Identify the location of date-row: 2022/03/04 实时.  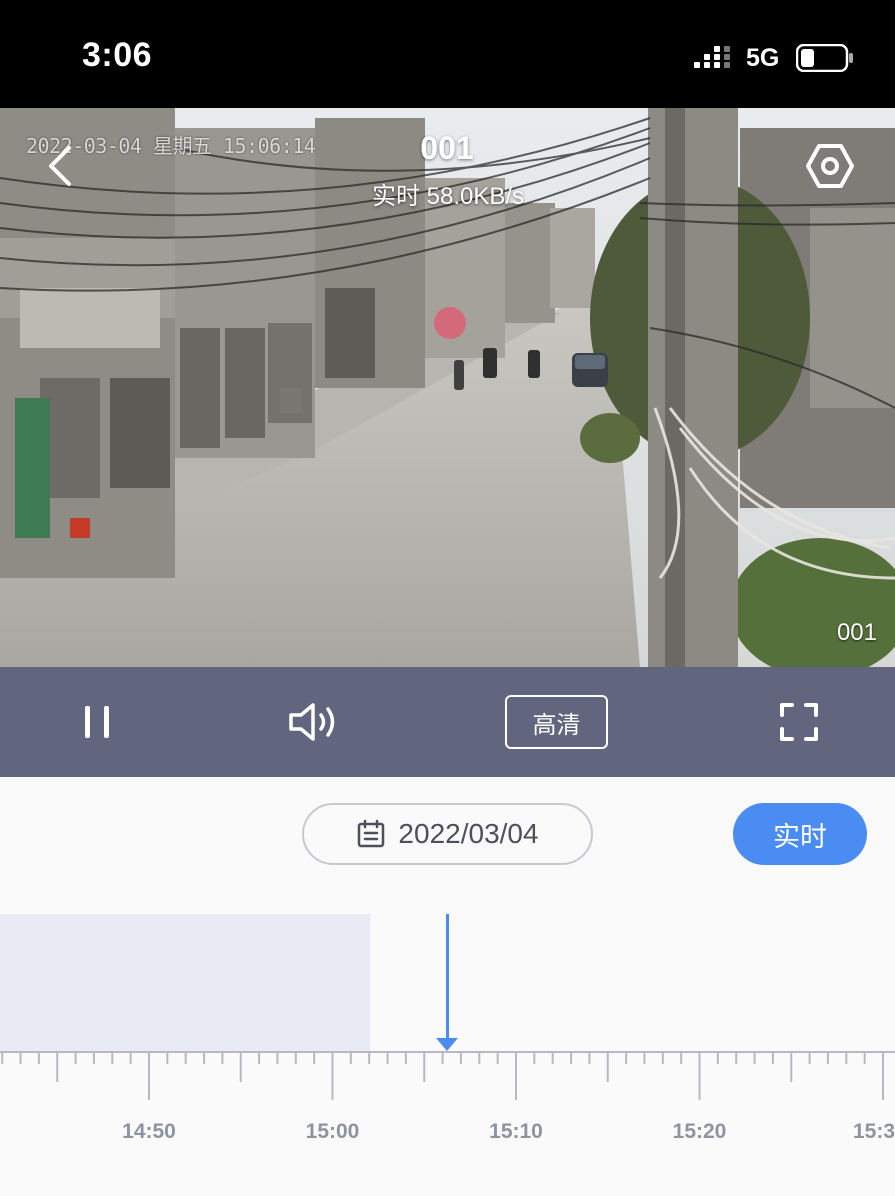
(447, 837).